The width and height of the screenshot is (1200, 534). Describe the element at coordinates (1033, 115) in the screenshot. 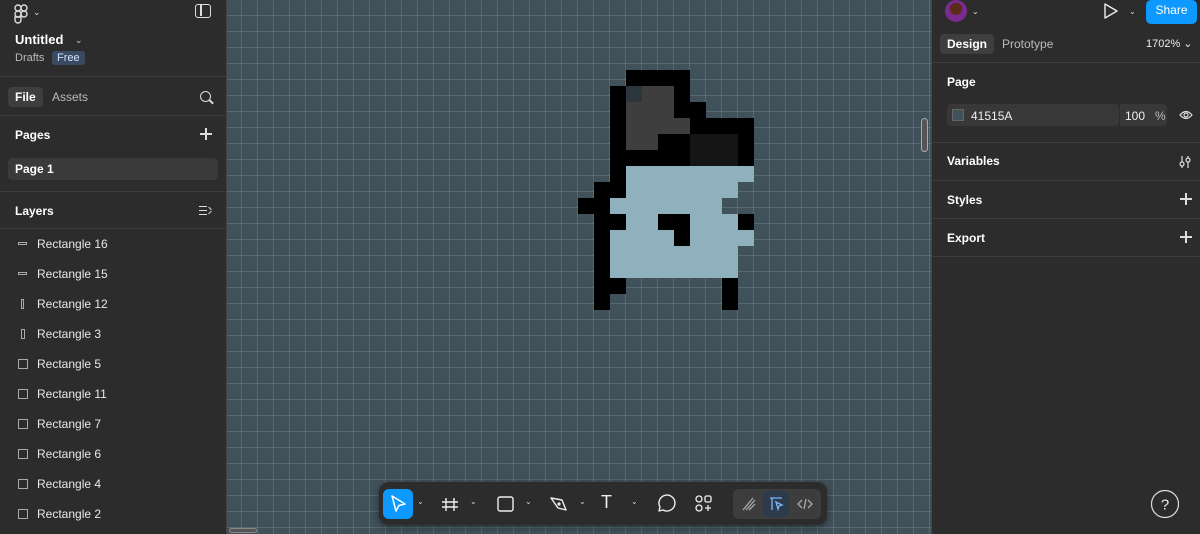

I see `page-color-field: 41515A` at that location.